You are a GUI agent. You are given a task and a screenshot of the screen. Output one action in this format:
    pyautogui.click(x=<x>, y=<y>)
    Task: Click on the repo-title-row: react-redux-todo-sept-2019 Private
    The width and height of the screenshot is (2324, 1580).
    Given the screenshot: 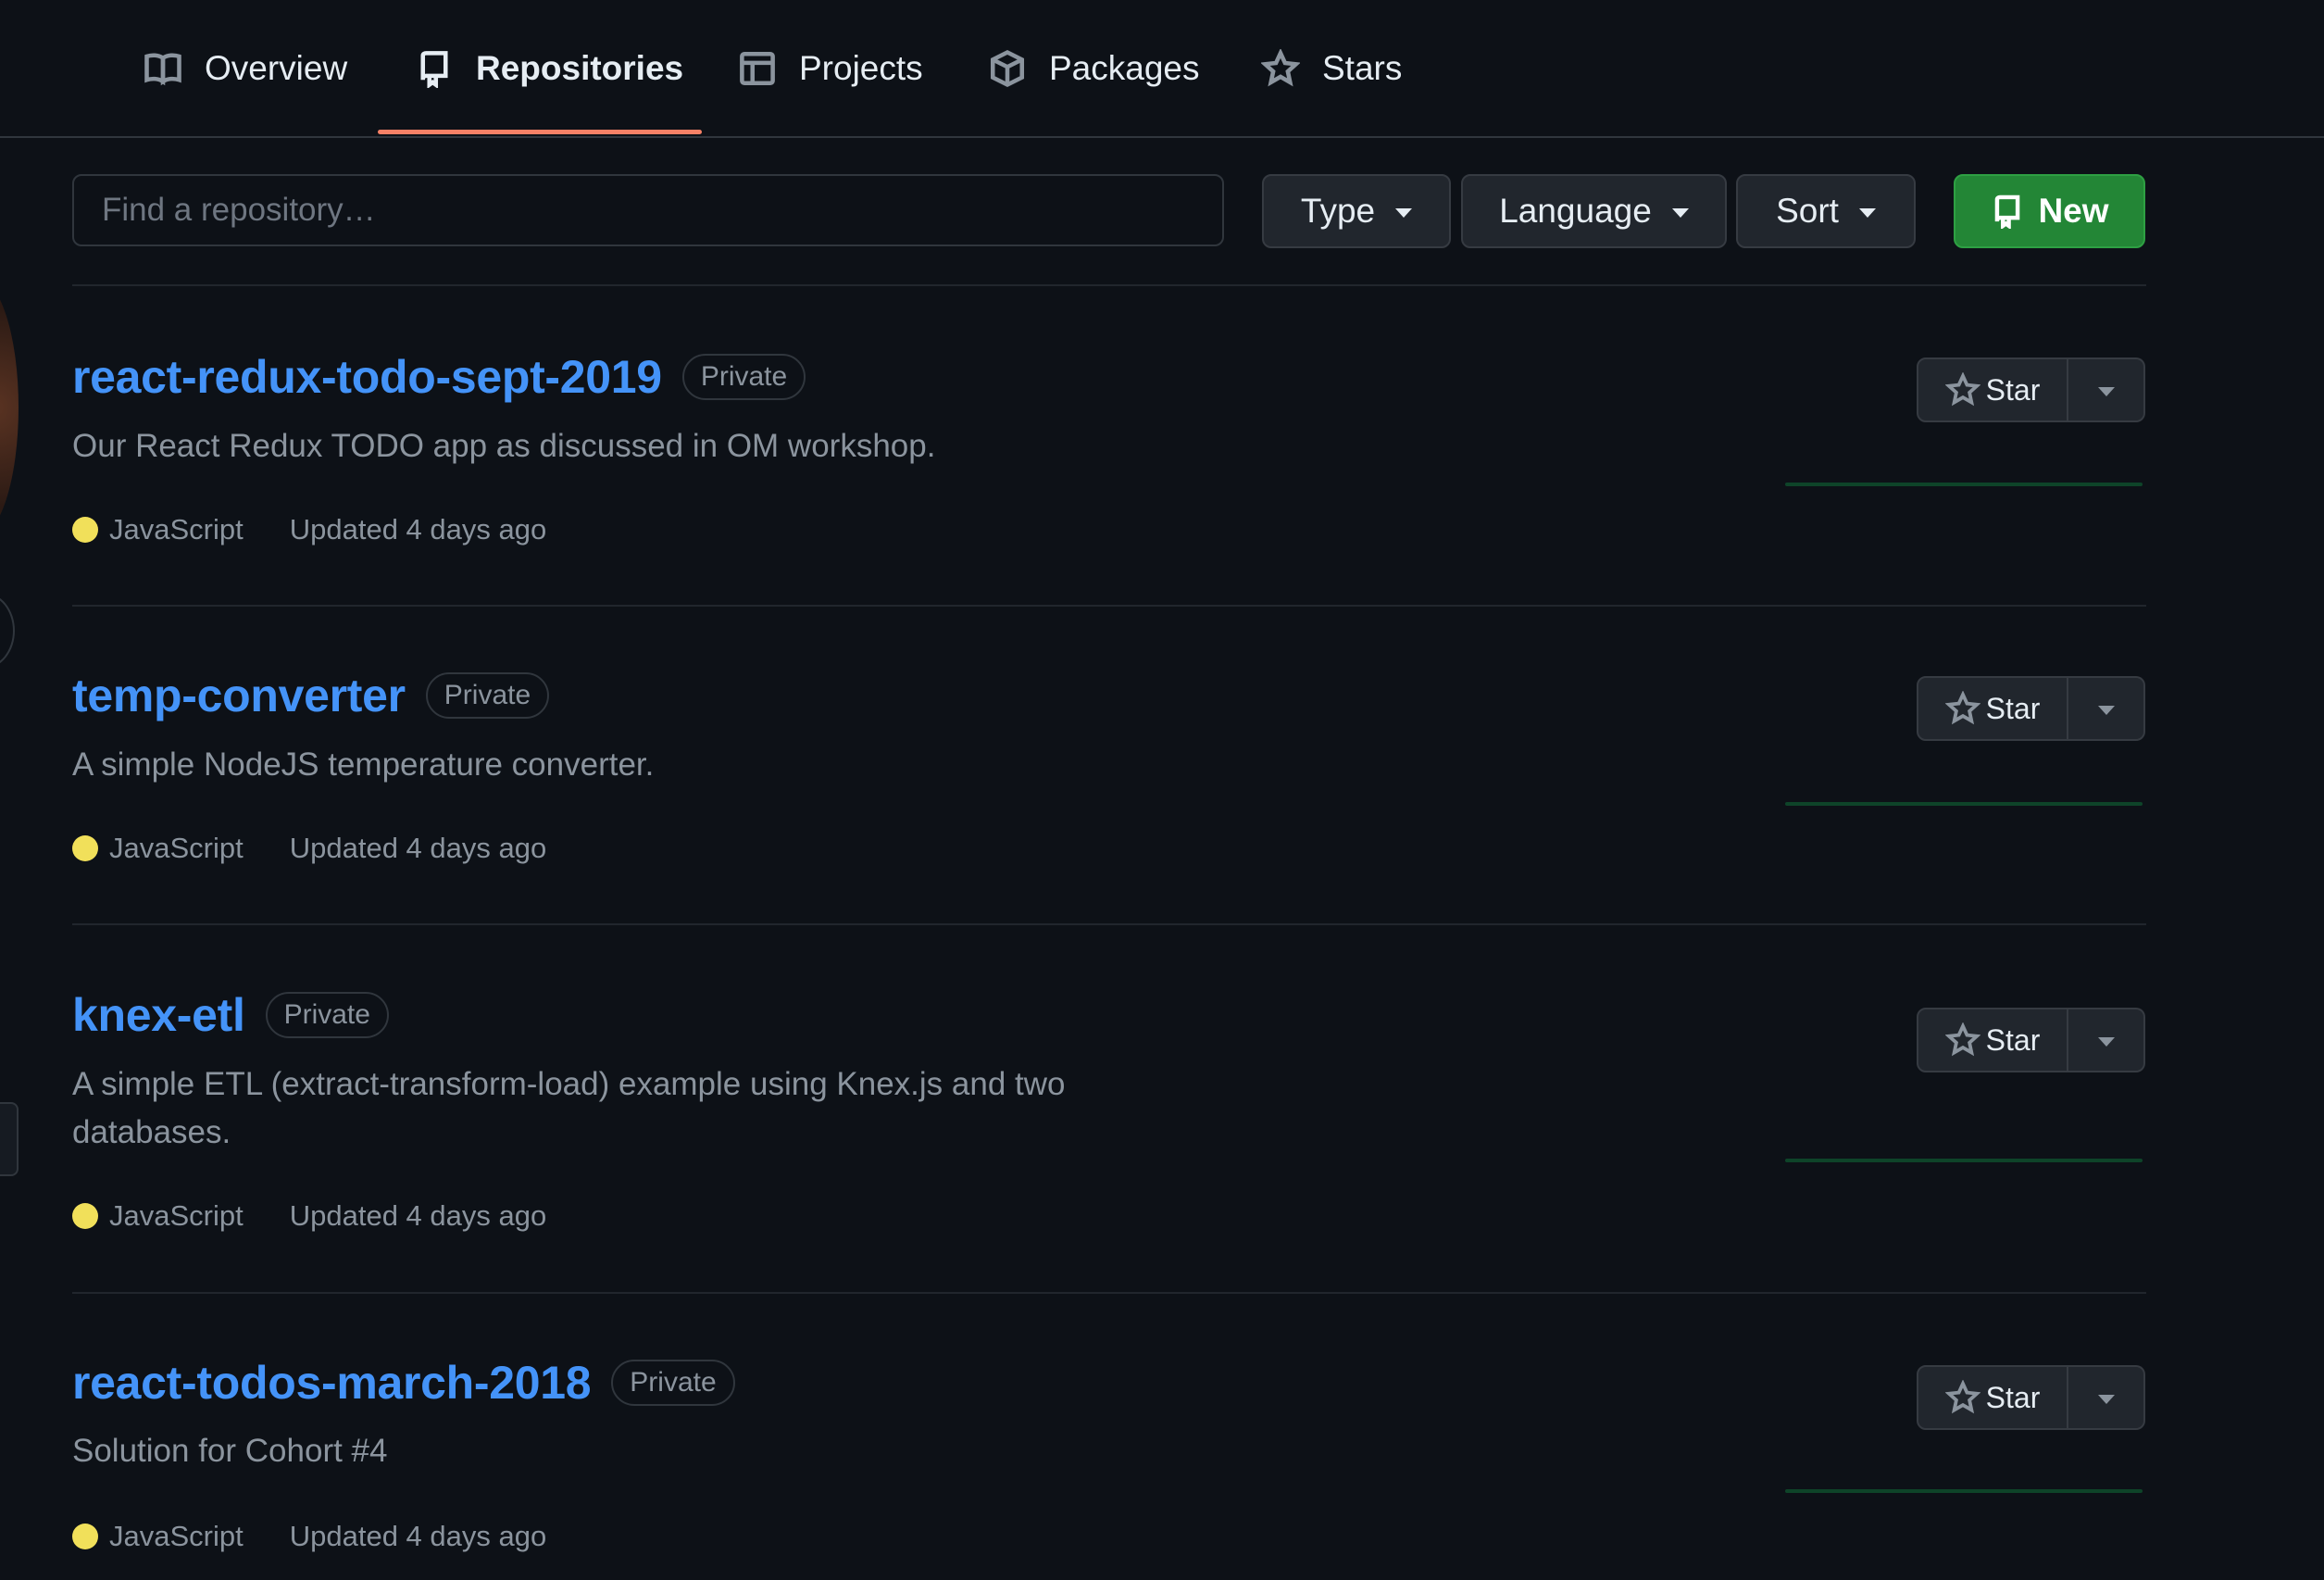 What is the action you would take?
    pyautogui.click(x=439, y=377)
    